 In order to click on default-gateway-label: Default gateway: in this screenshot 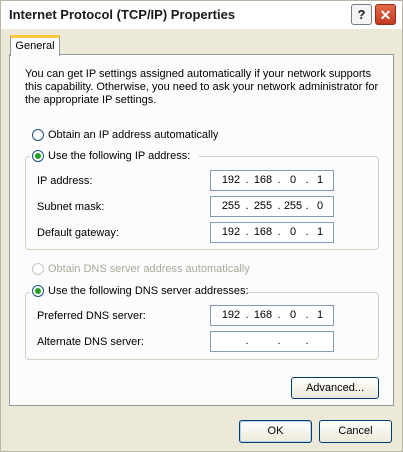, I will do `click(78, 233)`.